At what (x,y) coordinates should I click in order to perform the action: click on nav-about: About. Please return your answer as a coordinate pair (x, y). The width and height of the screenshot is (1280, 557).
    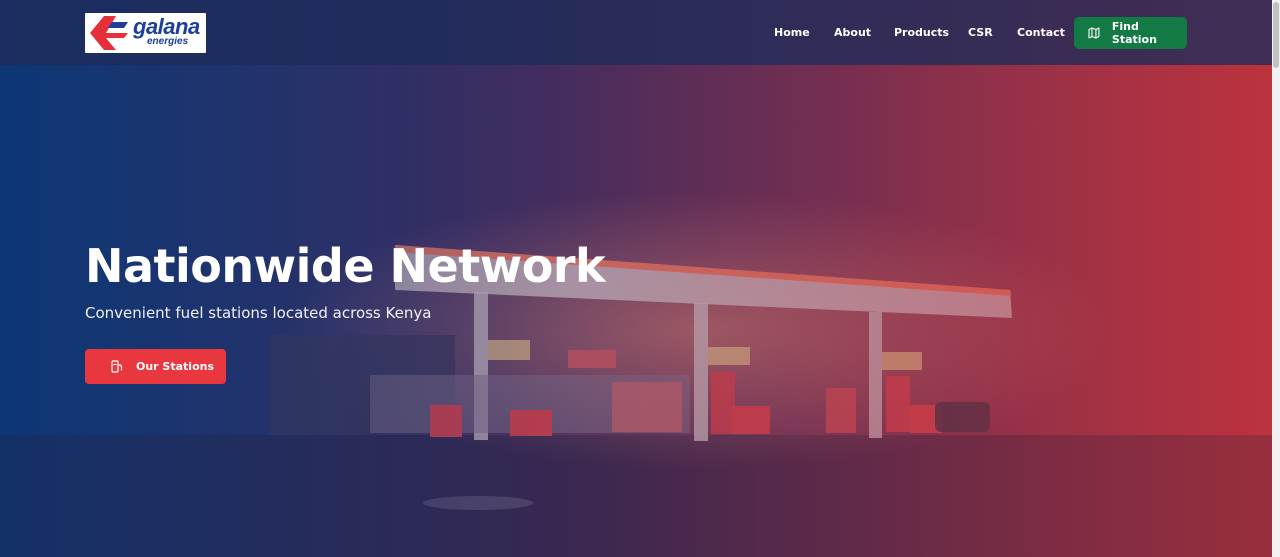
    Looking at the image, I should click on (852, 32).